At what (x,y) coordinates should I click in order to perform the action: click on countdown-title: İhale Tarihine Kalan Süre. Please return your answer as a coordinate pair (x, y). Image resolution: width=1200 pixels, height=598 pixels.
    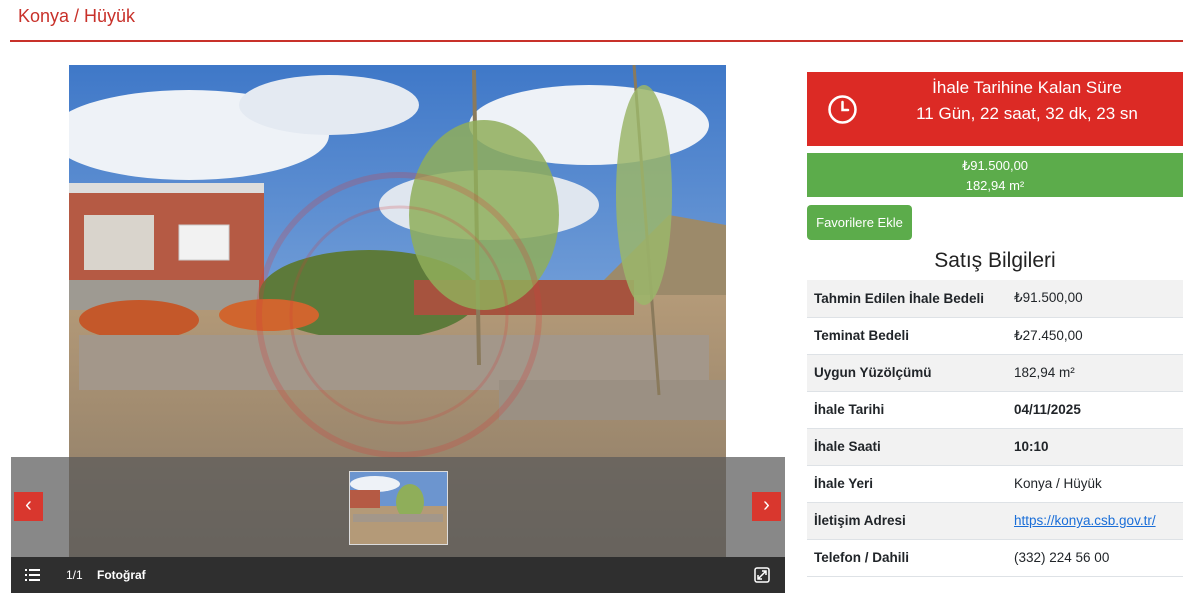
    Looking at the image, I should click on (1027, 87).